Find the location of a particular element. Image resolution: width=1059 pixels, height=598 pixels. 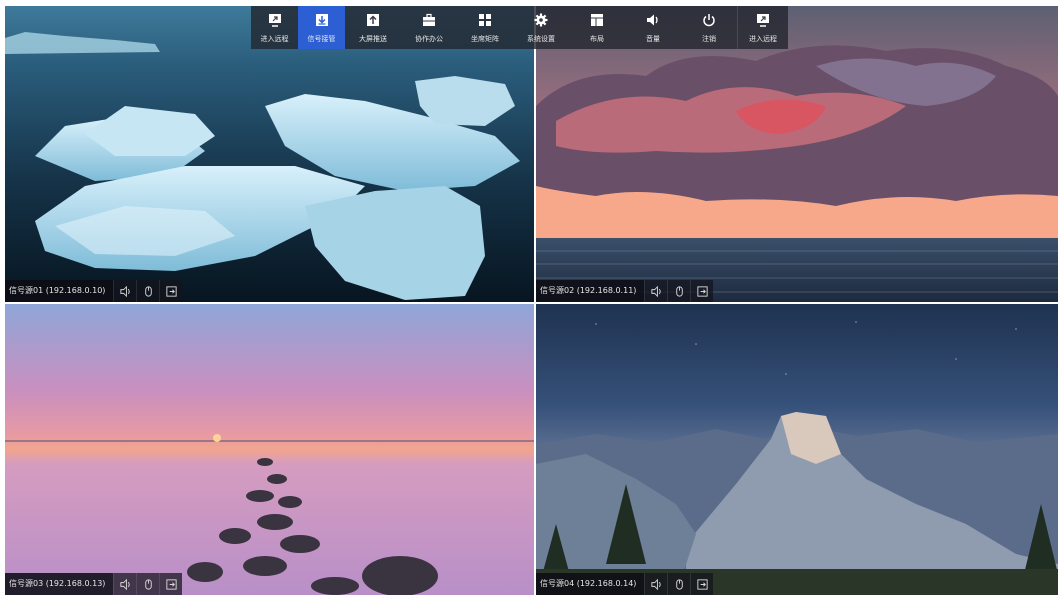

upload-icon is located at coordinates (373, 20).